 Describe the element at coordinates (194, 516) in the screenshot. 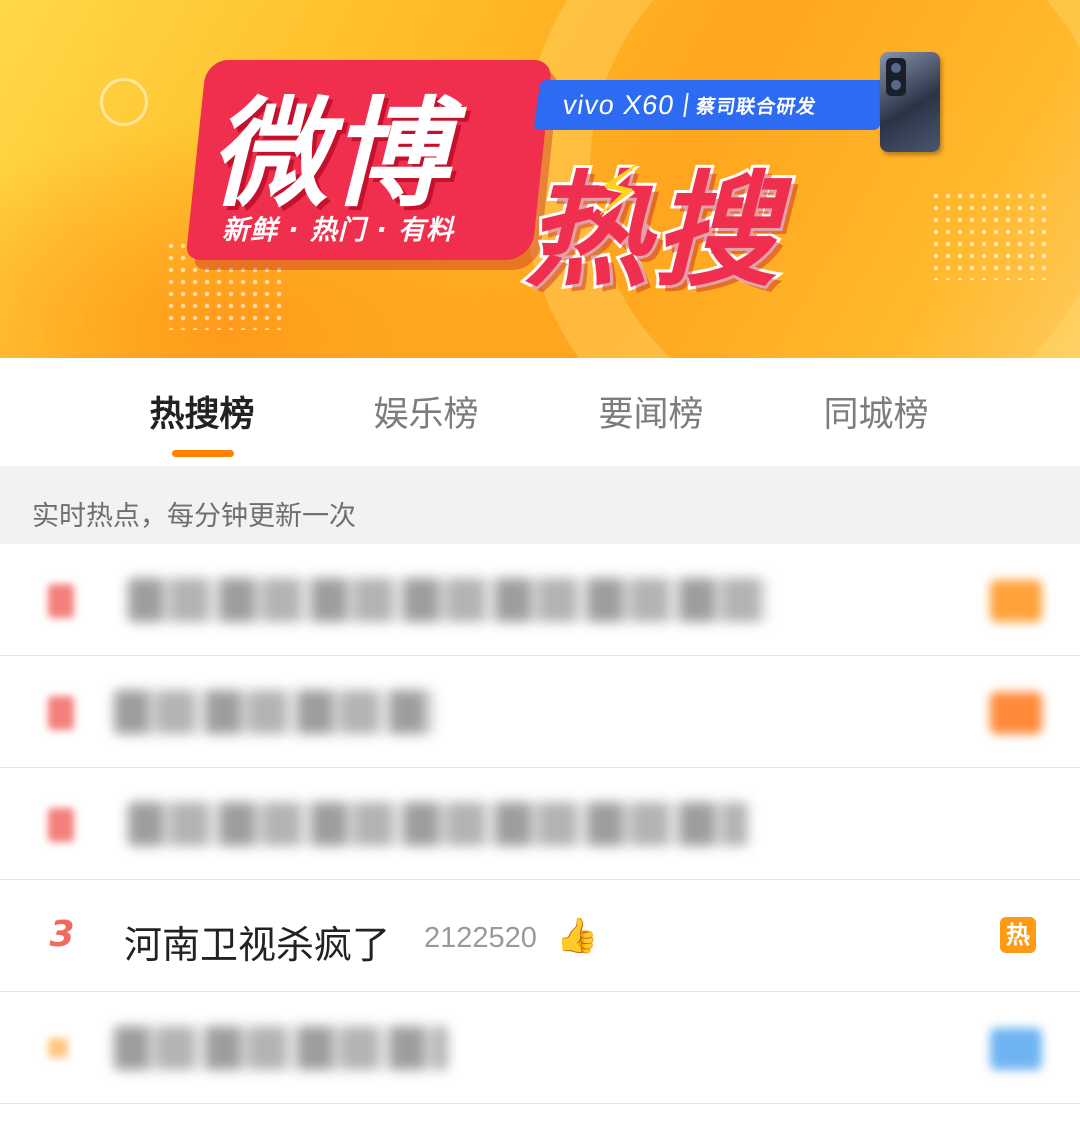

I see `realtime-notice-text: 实时热点，每分钟更新一次` at that location.